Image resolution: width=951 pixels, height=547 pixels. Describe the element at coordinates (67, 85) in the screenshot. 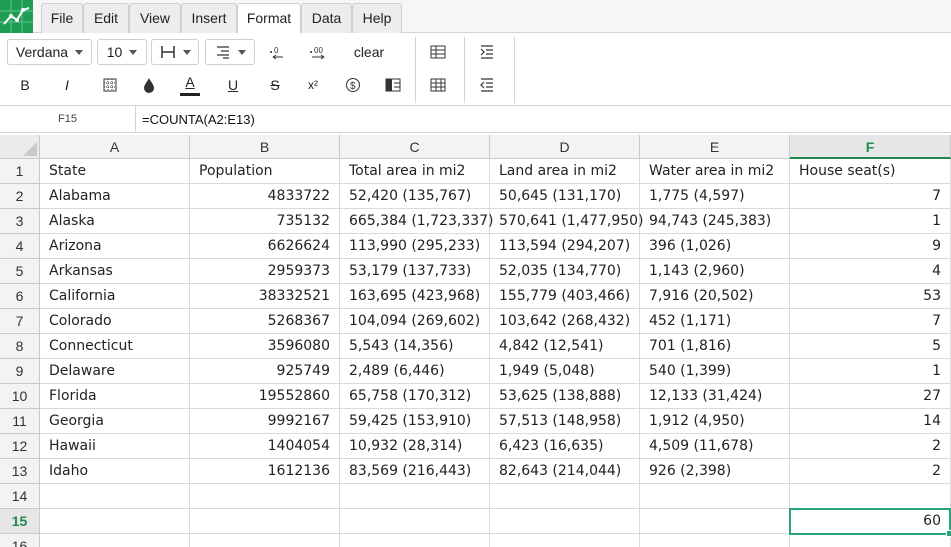

I see `italic-button: I` at that location.